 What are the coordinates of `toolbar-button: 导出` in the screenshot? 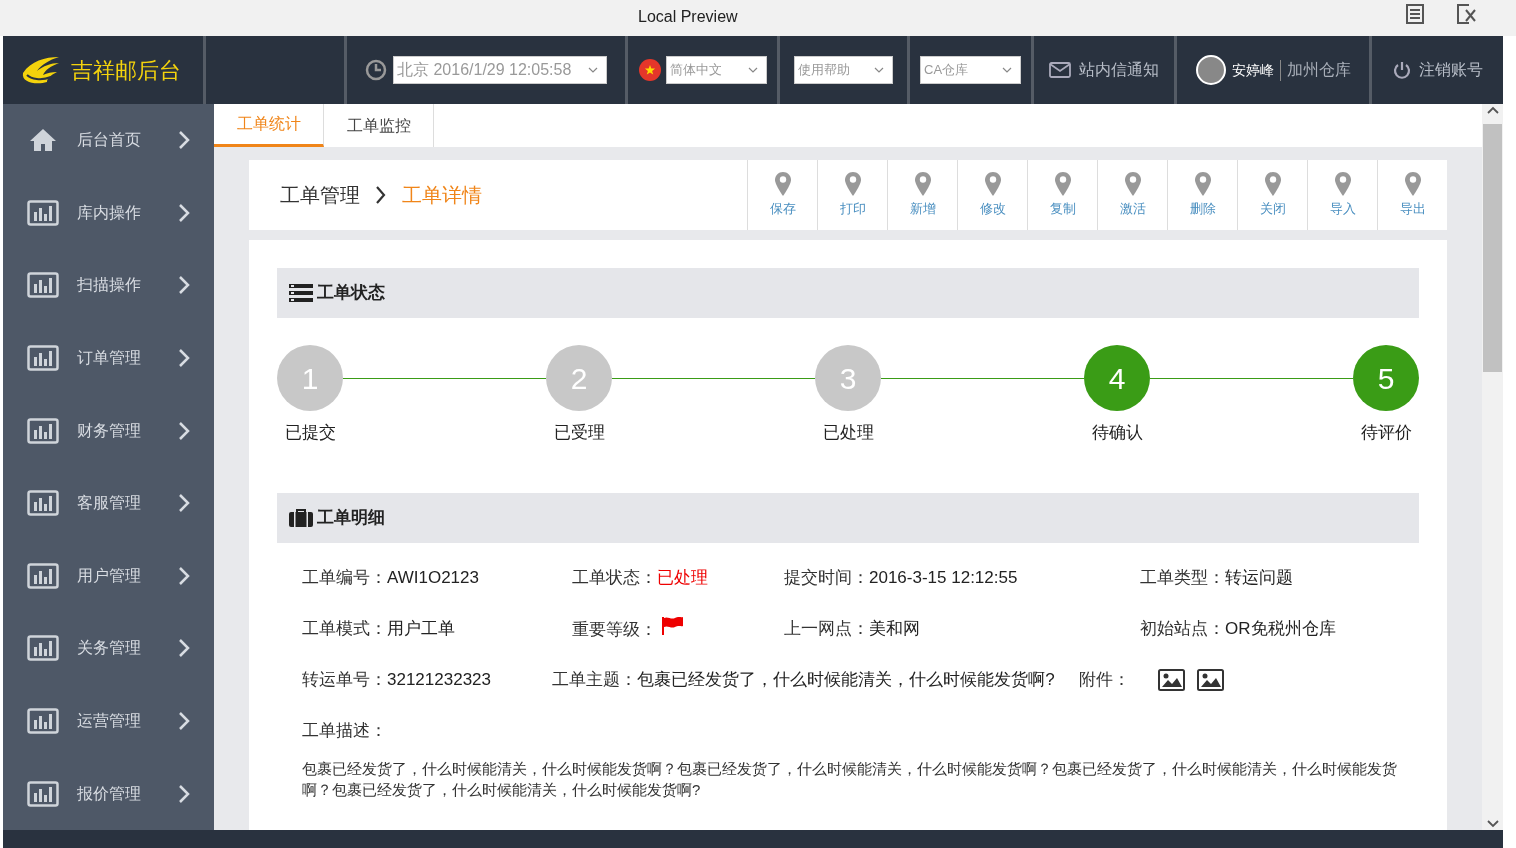 It's located at (1412, 195).